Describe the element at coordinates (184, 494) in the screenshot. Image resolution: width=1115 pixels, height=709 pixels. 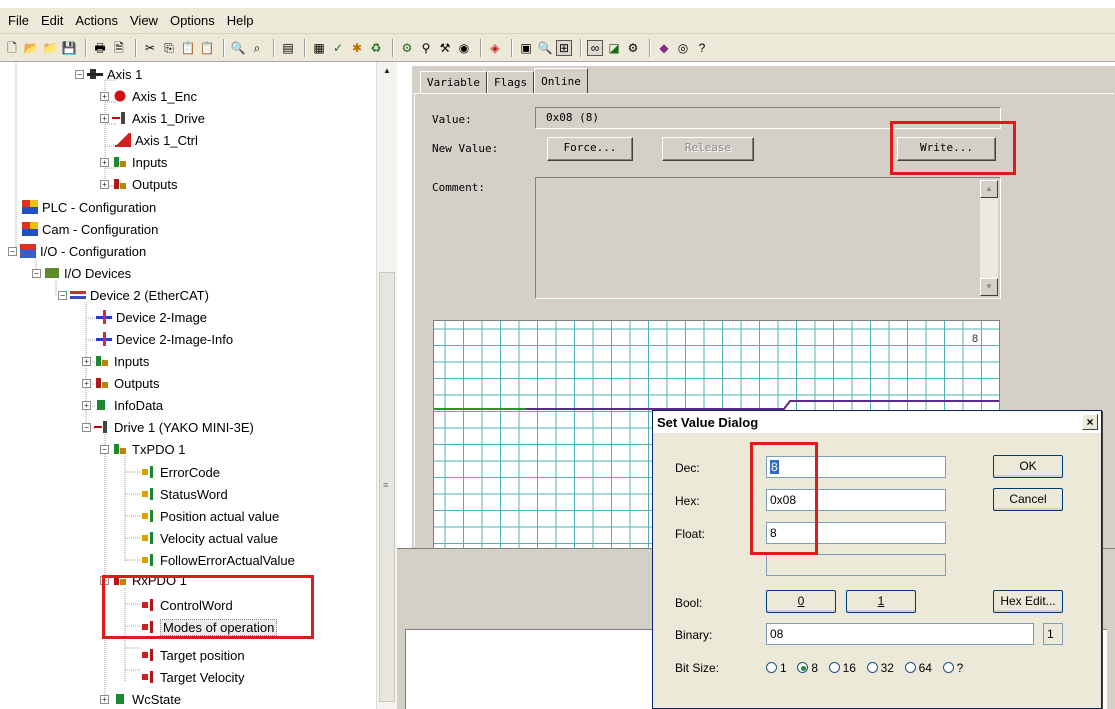
I see `tree-item-statusword: StatusWord` at that location.